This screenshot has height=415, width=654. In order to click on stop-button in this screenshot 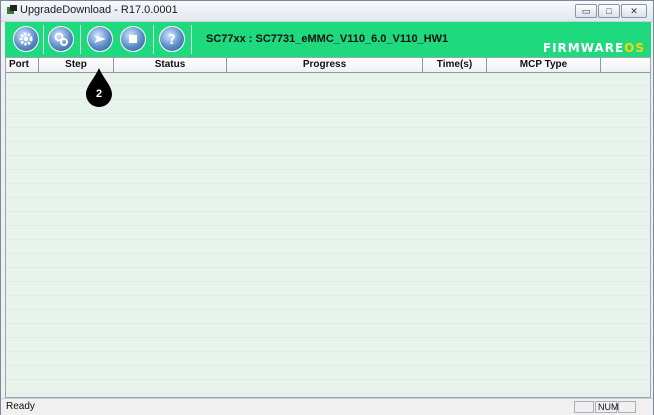, I will do `click(133, 39)`.